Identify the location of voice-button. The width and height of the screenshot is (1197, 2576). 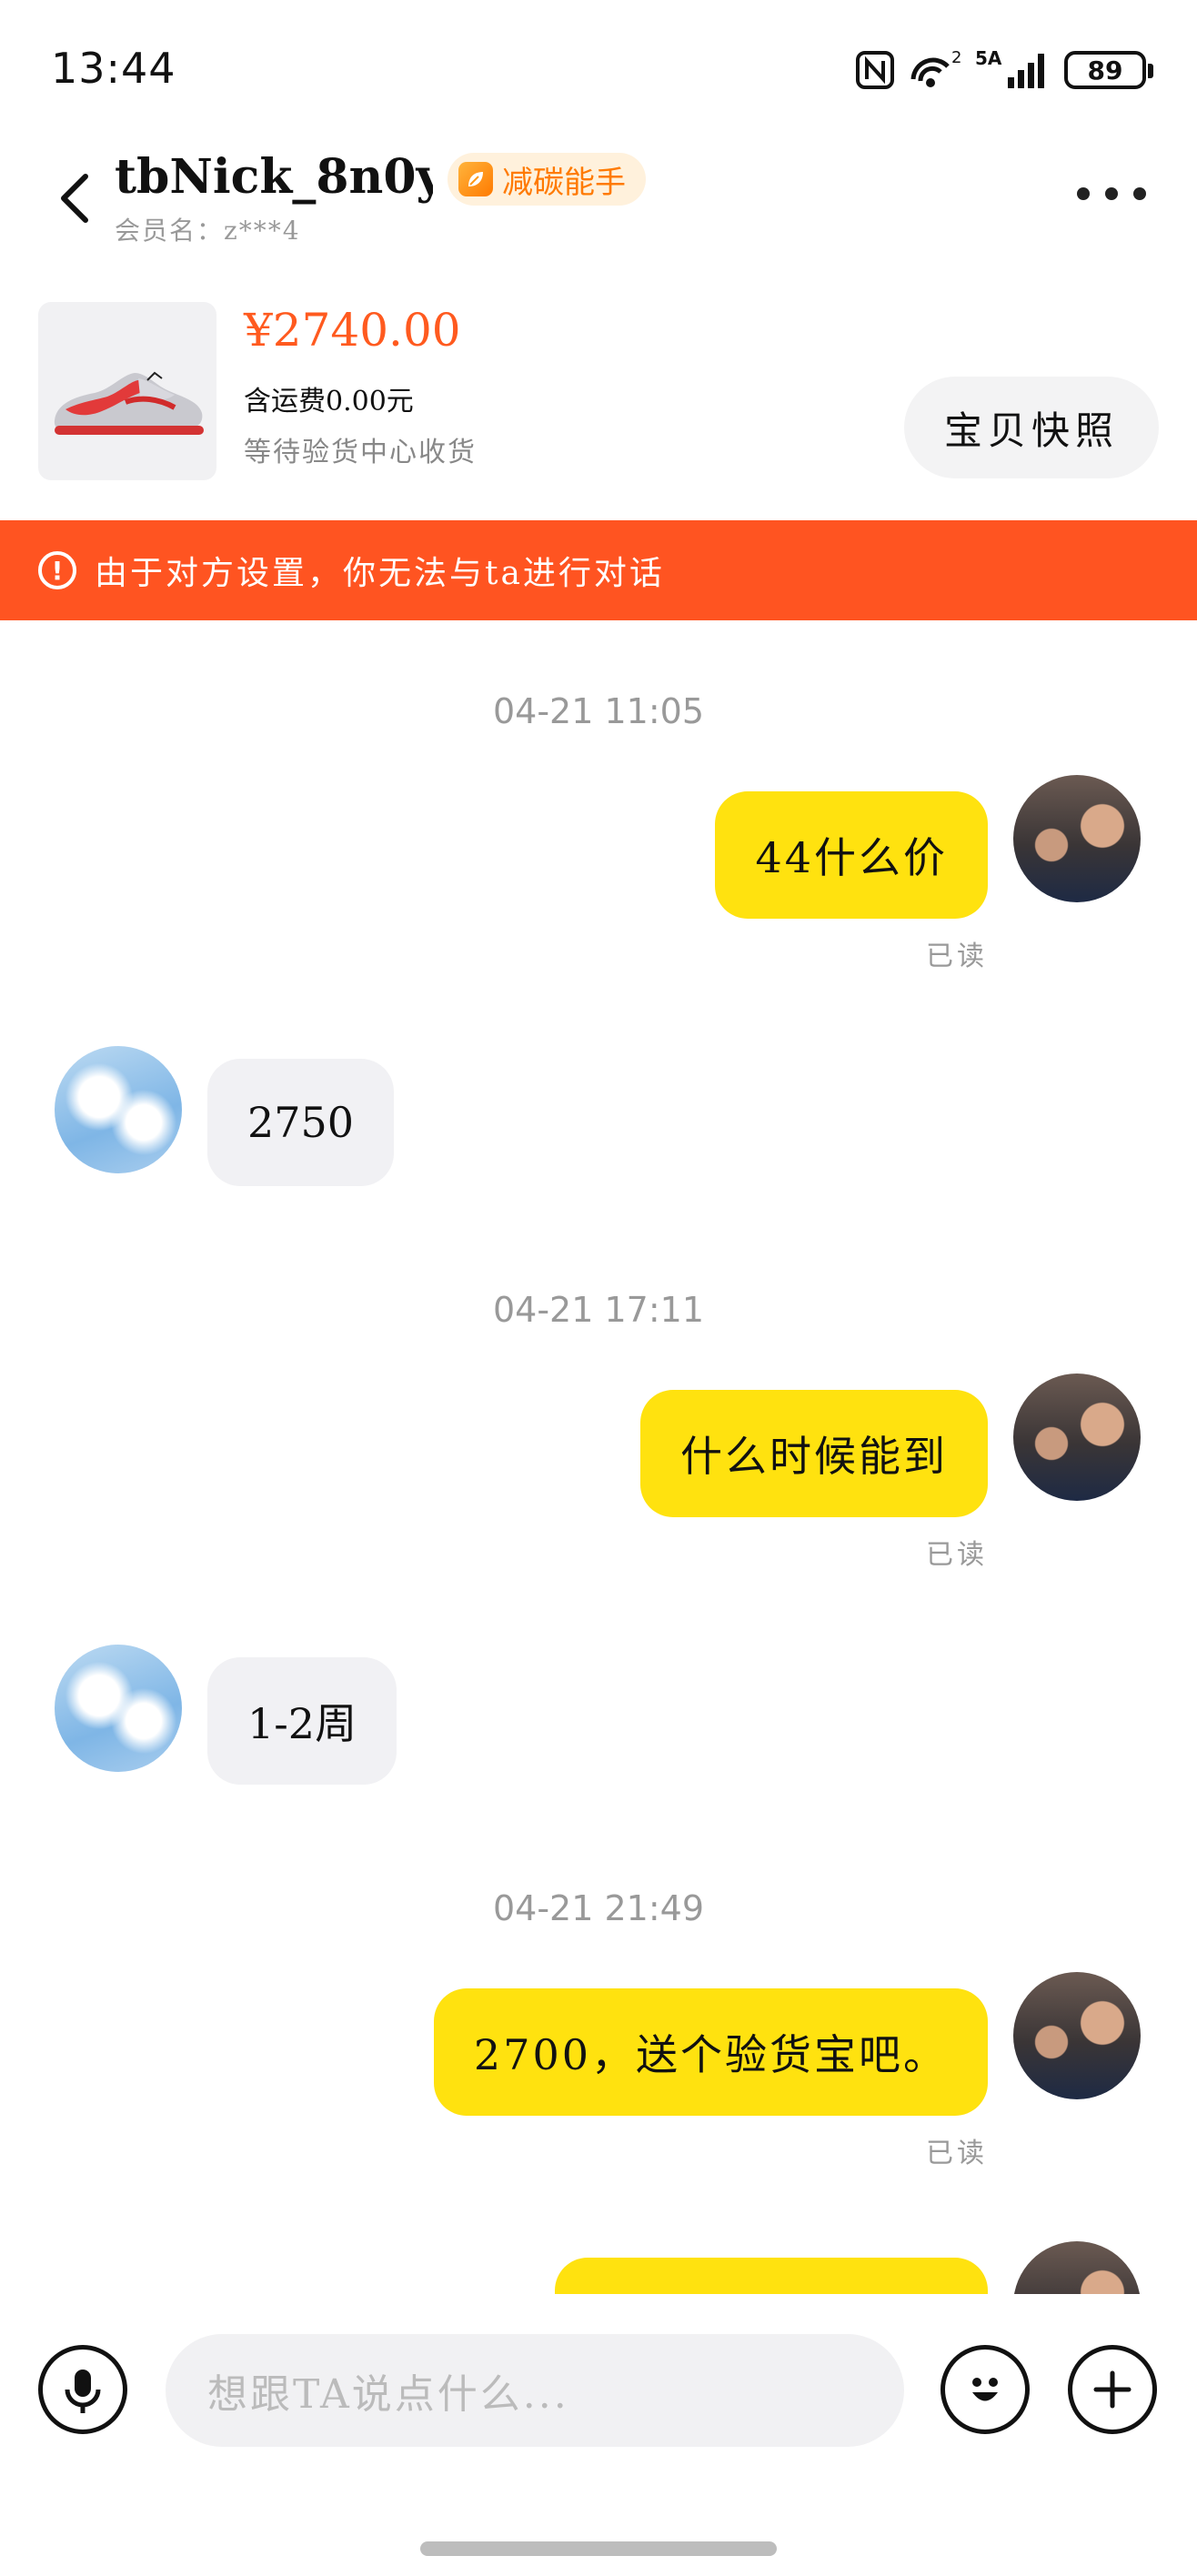
(82, 2389).